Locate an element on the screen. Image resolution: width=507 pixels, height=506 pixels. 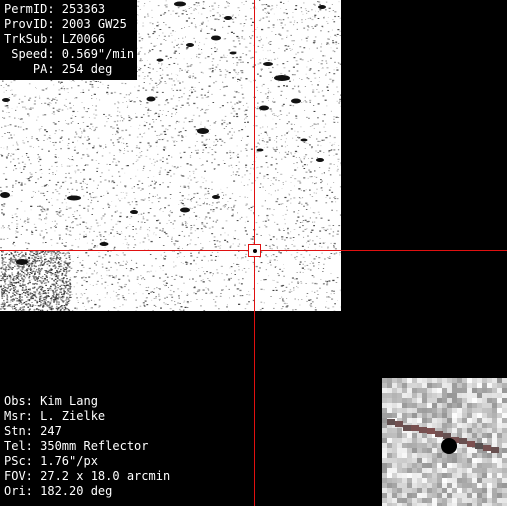
target-reticle is located at coordinates (254, 250).